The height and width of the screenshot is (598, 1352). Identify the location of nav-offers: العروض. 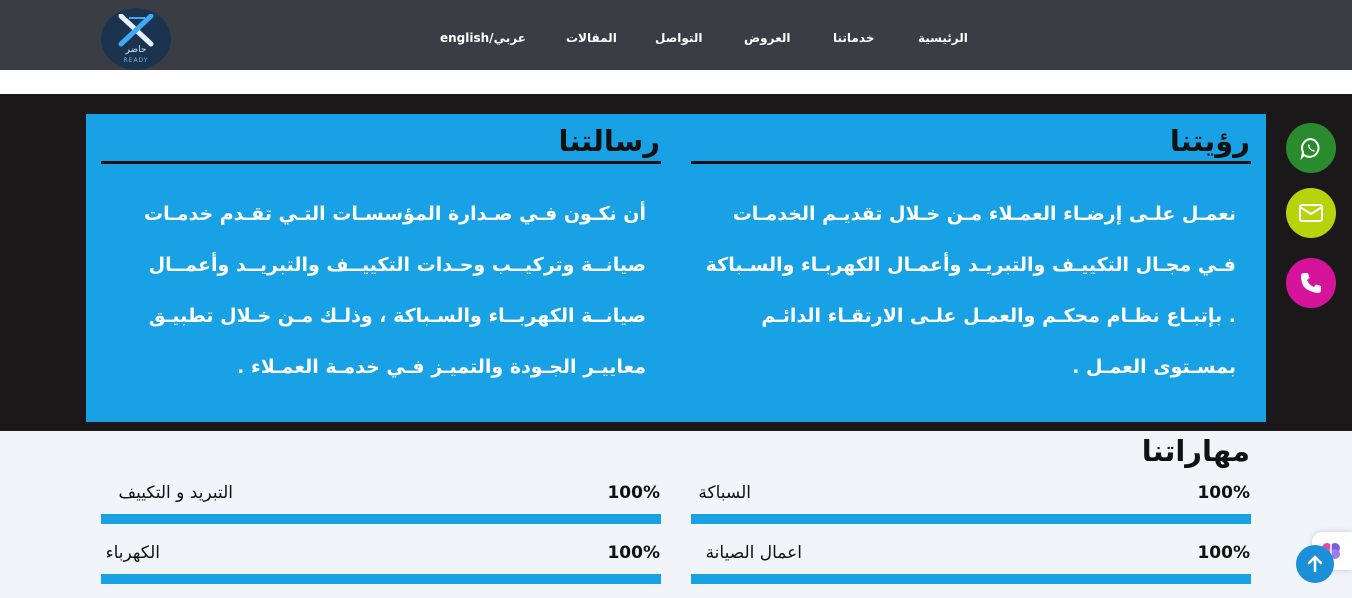
(767, 38).